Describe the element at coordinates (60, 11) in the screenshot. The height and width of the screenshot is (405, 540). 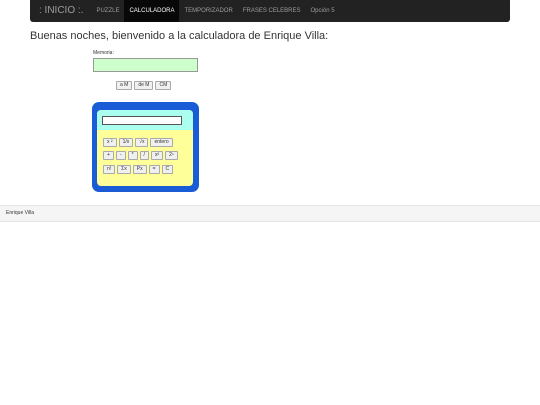
I see `nav-brand-inicio: : INICIO :.` at that location.